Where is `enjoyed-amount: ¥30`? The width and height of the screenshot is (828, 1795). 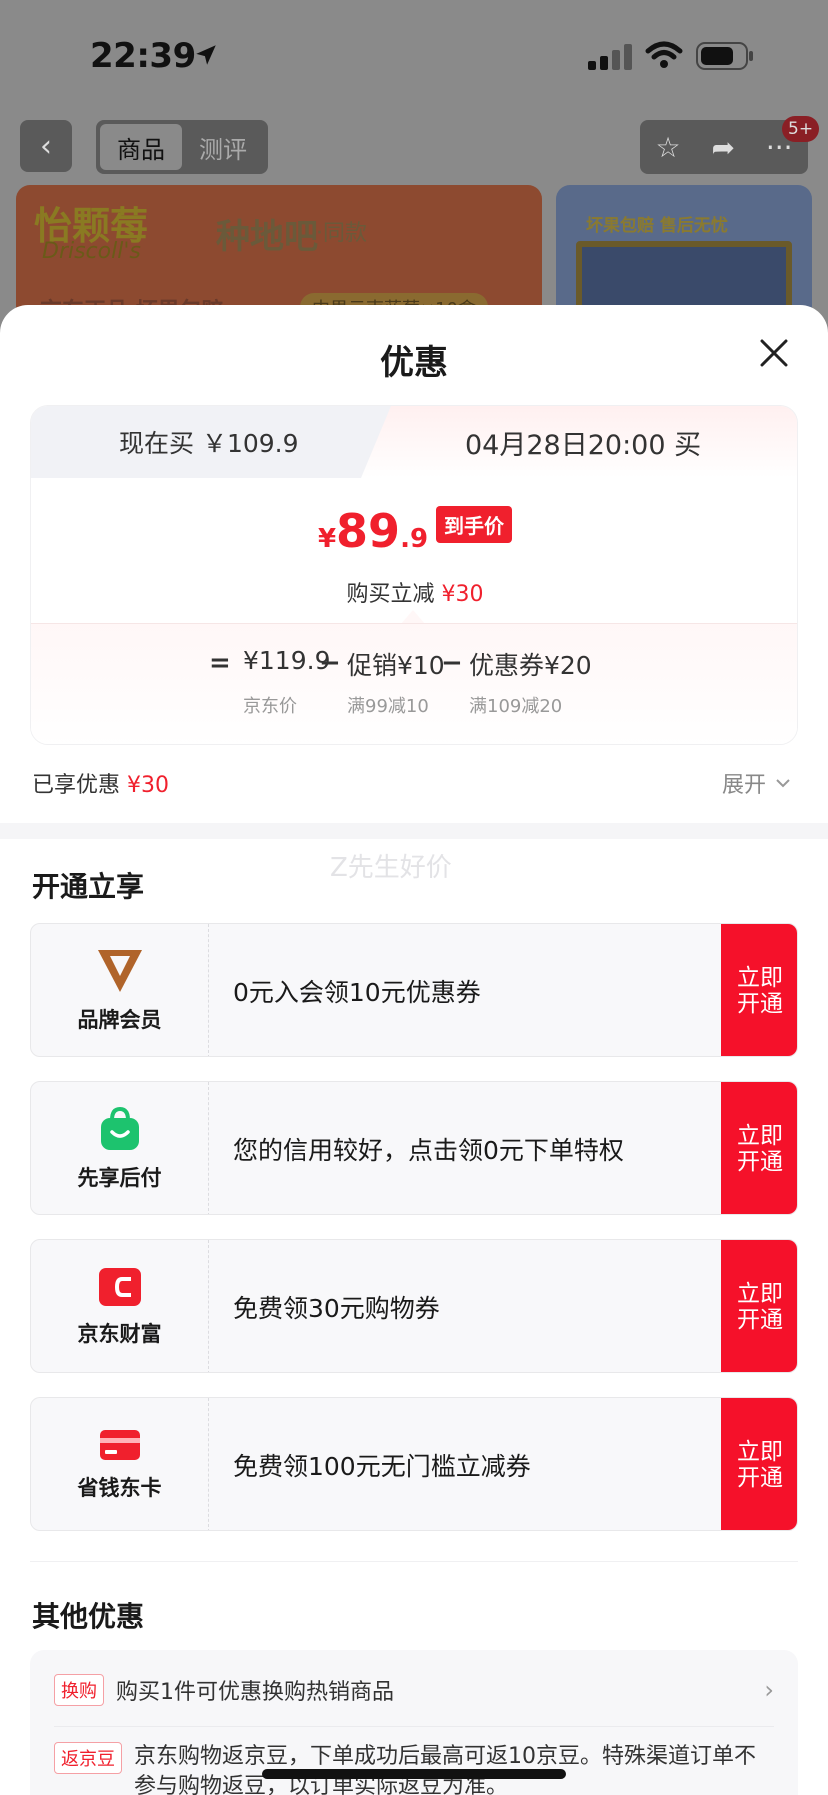
enjoyed-amount: ¥30 is located at coordinates (148, 785).